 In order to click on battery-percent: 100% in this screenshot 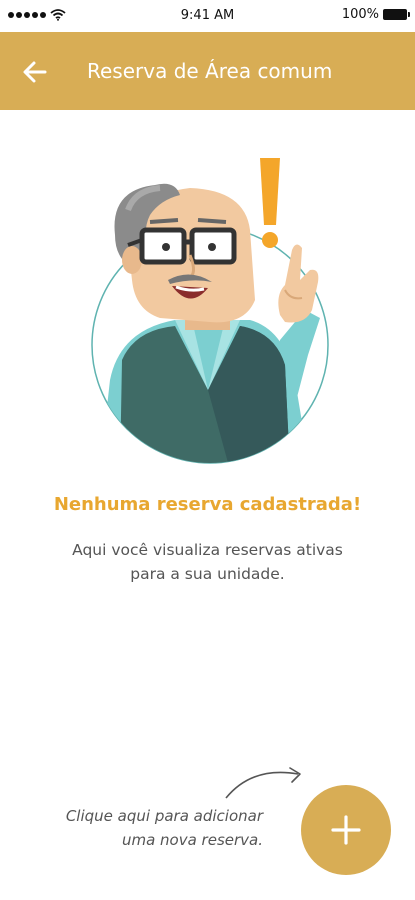, I will do `click(360, 14)`.